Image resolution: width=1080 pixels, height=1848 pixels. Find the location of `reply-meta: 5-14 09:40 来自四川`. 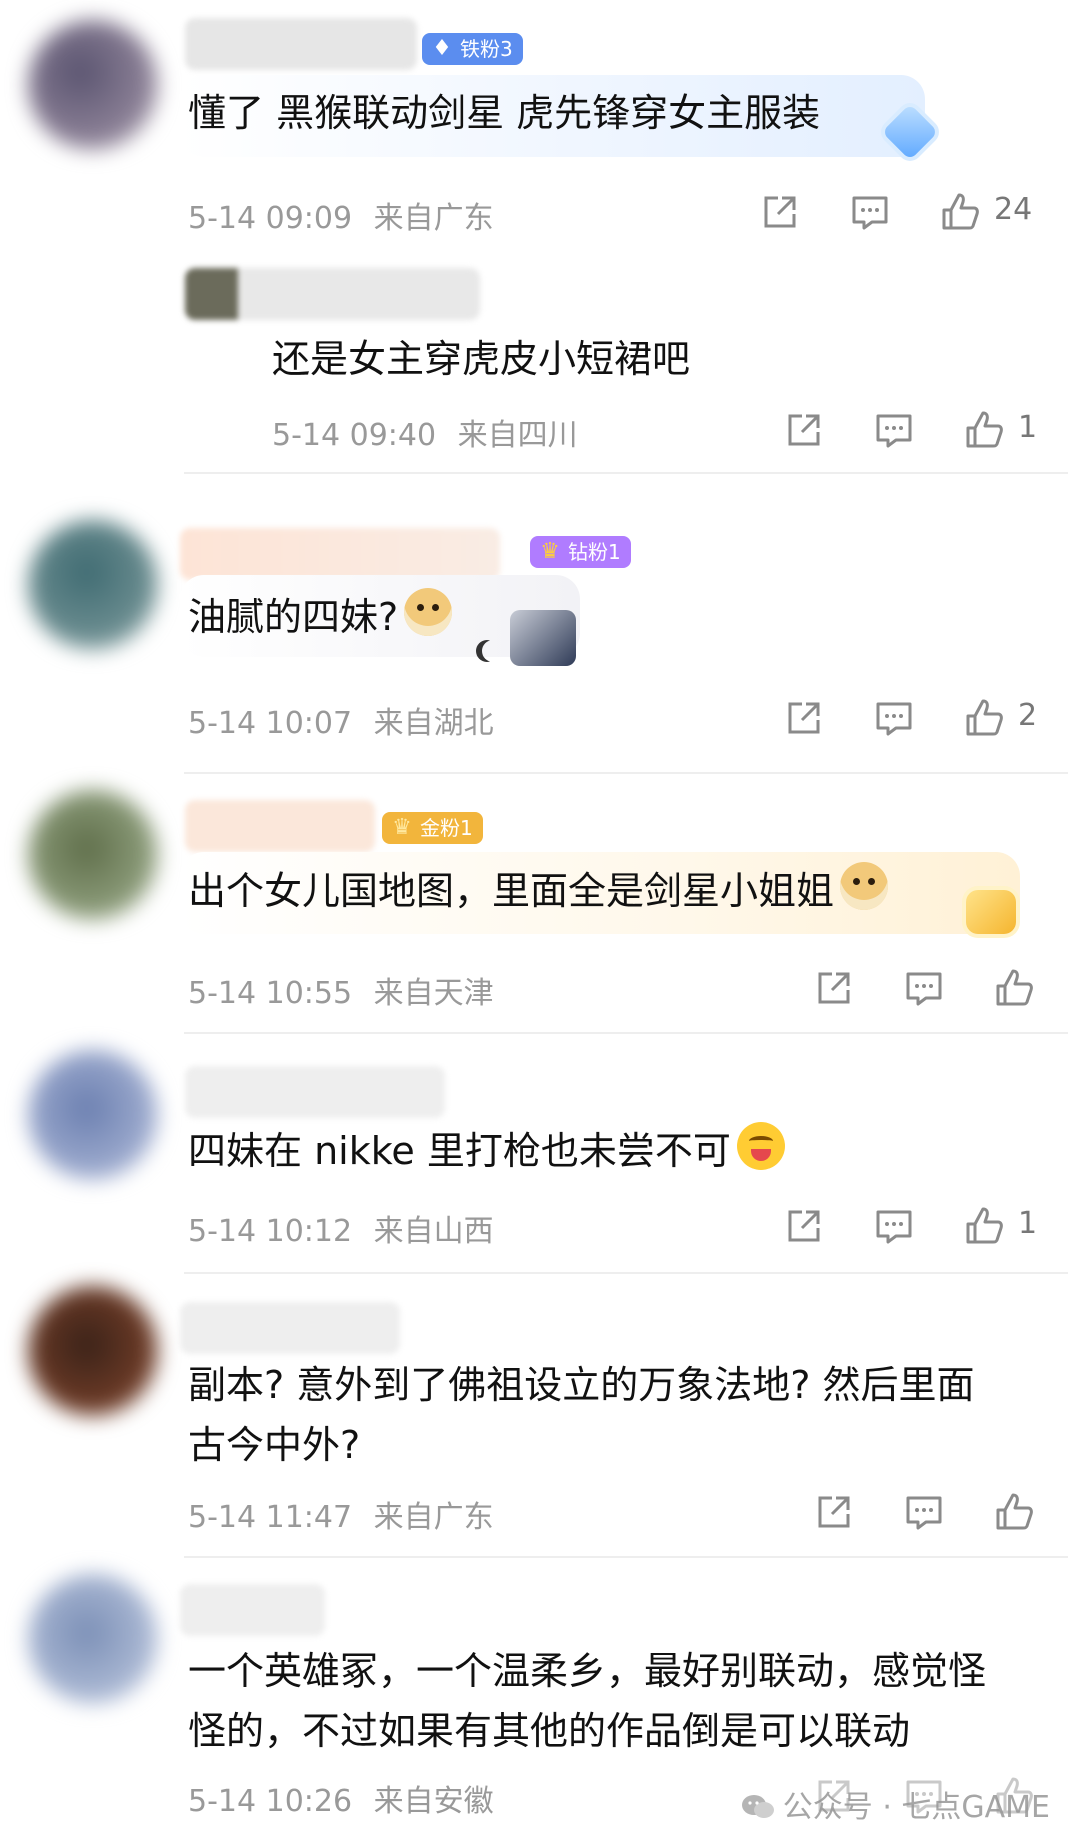

reply-meta: 5-14 09:40 来自四川 is located at coordinates (425, 432).